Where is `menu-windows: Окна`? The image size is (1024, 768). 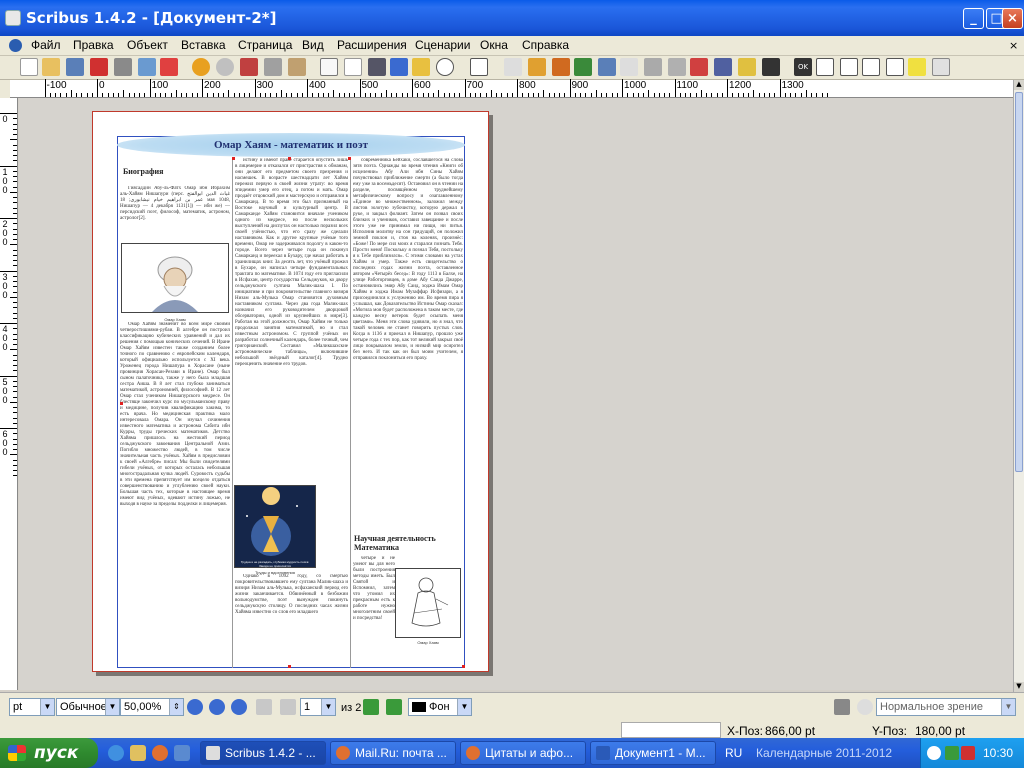 menu-windows: Окна is located at coordinates (494, 45).